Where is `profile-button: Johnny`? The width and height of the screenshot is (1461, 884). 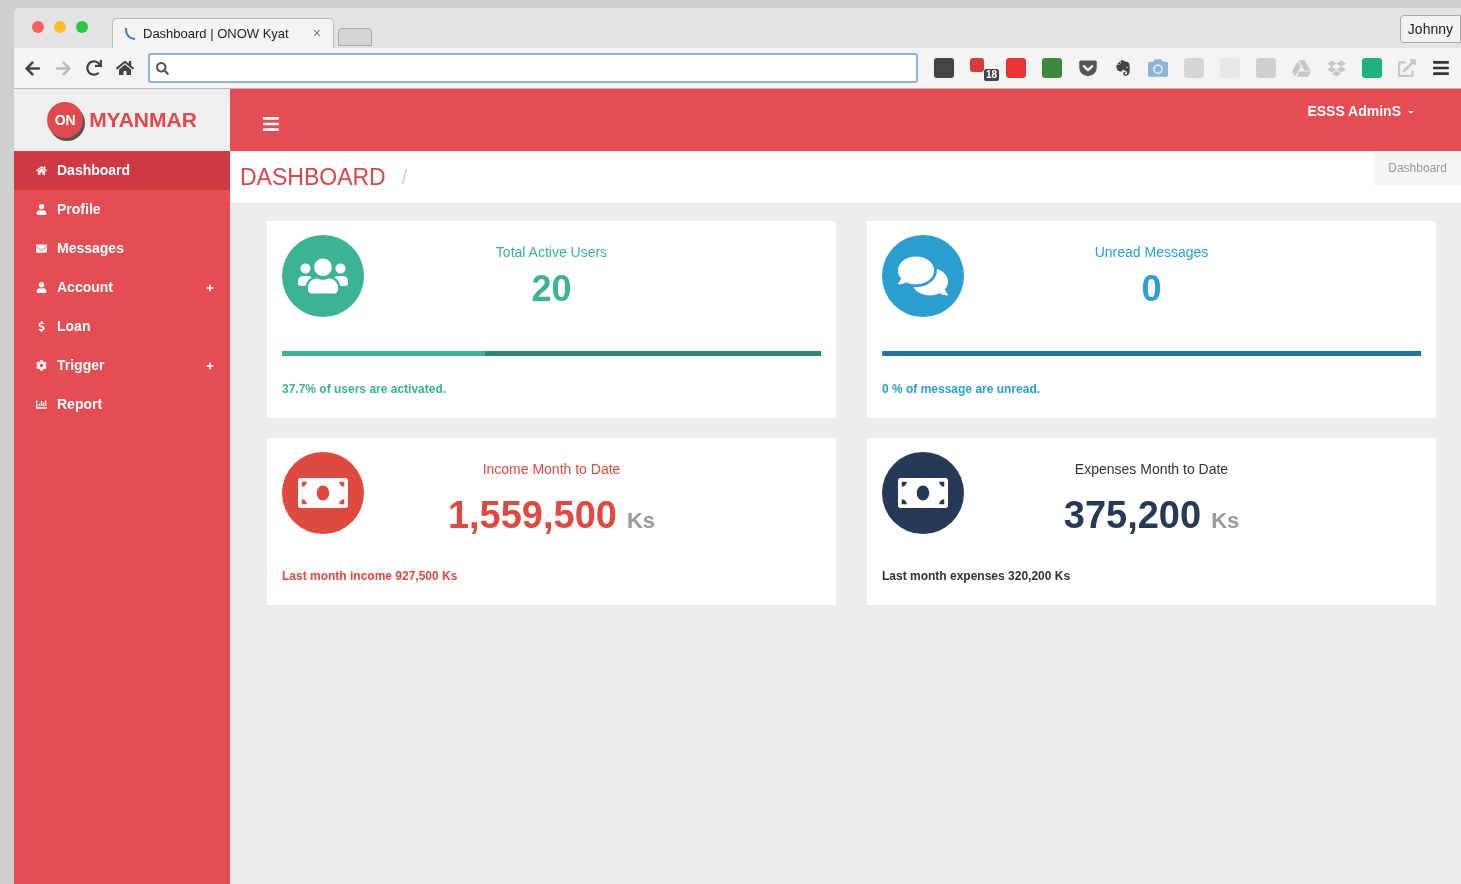 profile-button: Johnny is located at coordinates (1430, 29).